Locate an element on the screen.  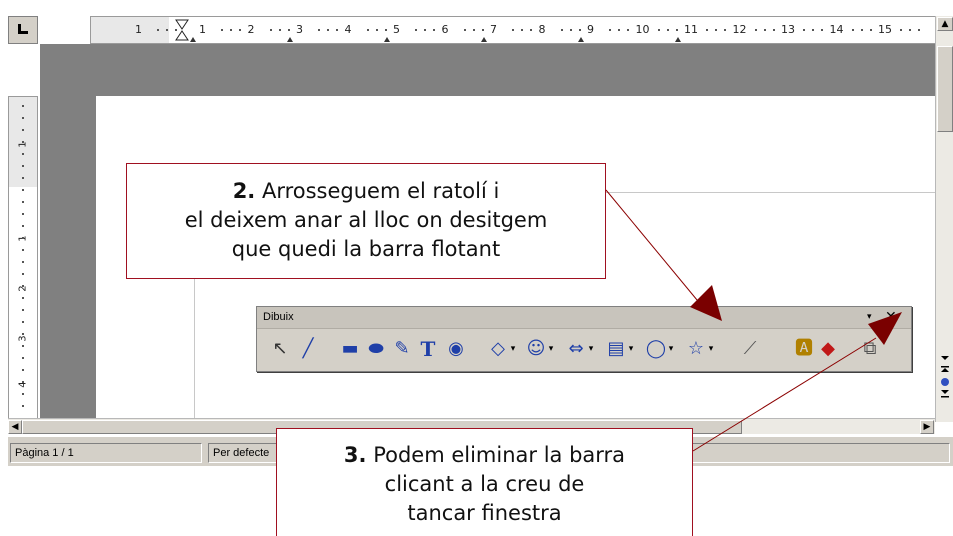
block-arrows-icon: ⇔ is located at coordinates (576, 349).